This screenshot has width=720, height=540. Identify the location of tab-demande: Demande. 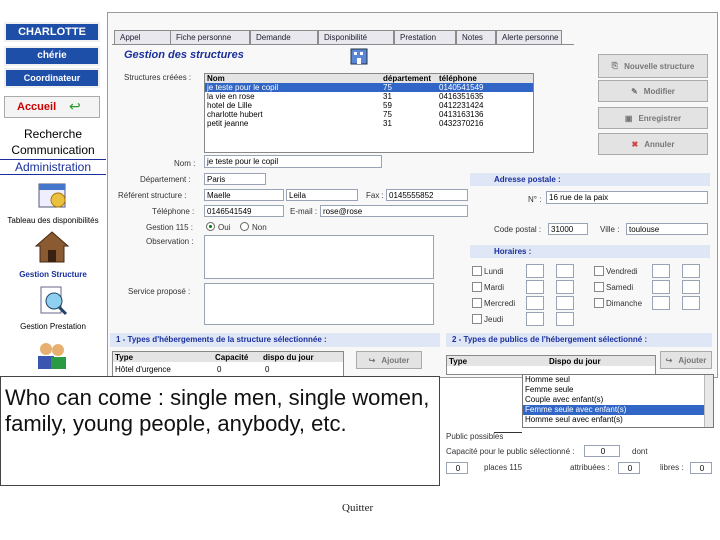
(284, 37).